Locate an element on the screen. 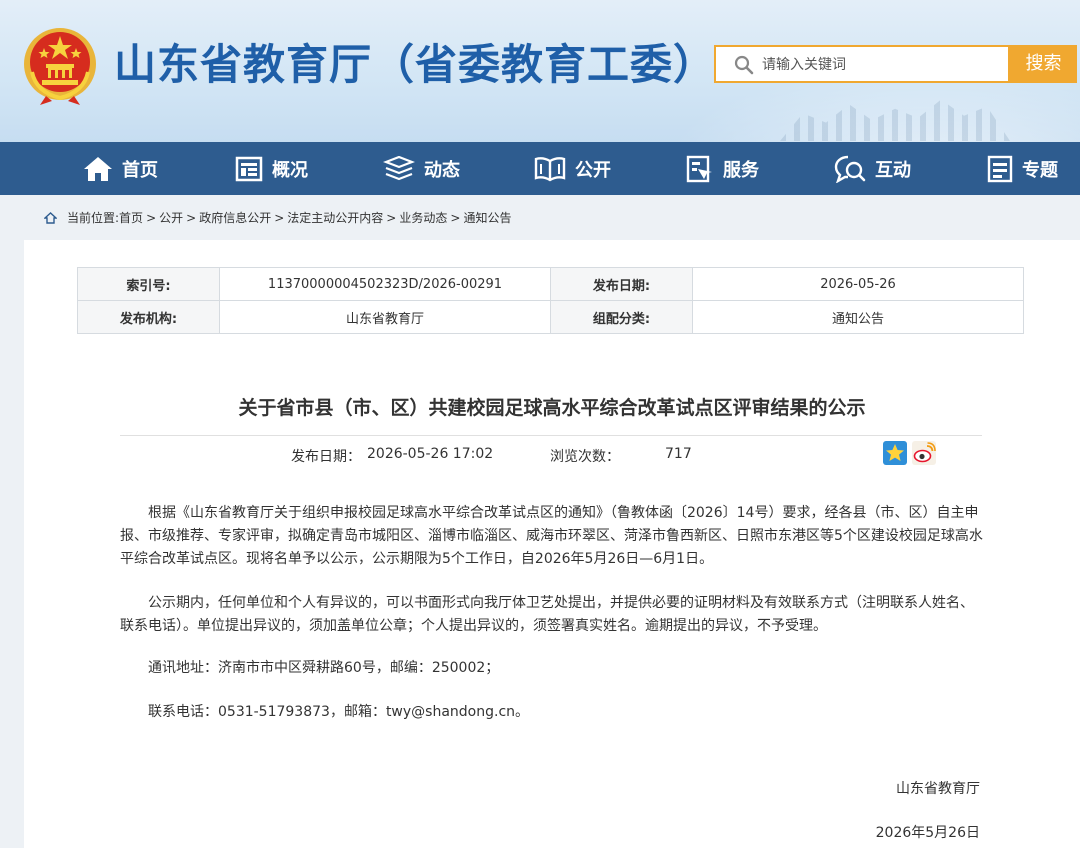 The width and height of the screenshot is (1080, 848). contact-line: 联系电话：0531-51793873，邮箱：twy@shandong.cn。 is located at coordinates (339, 712).